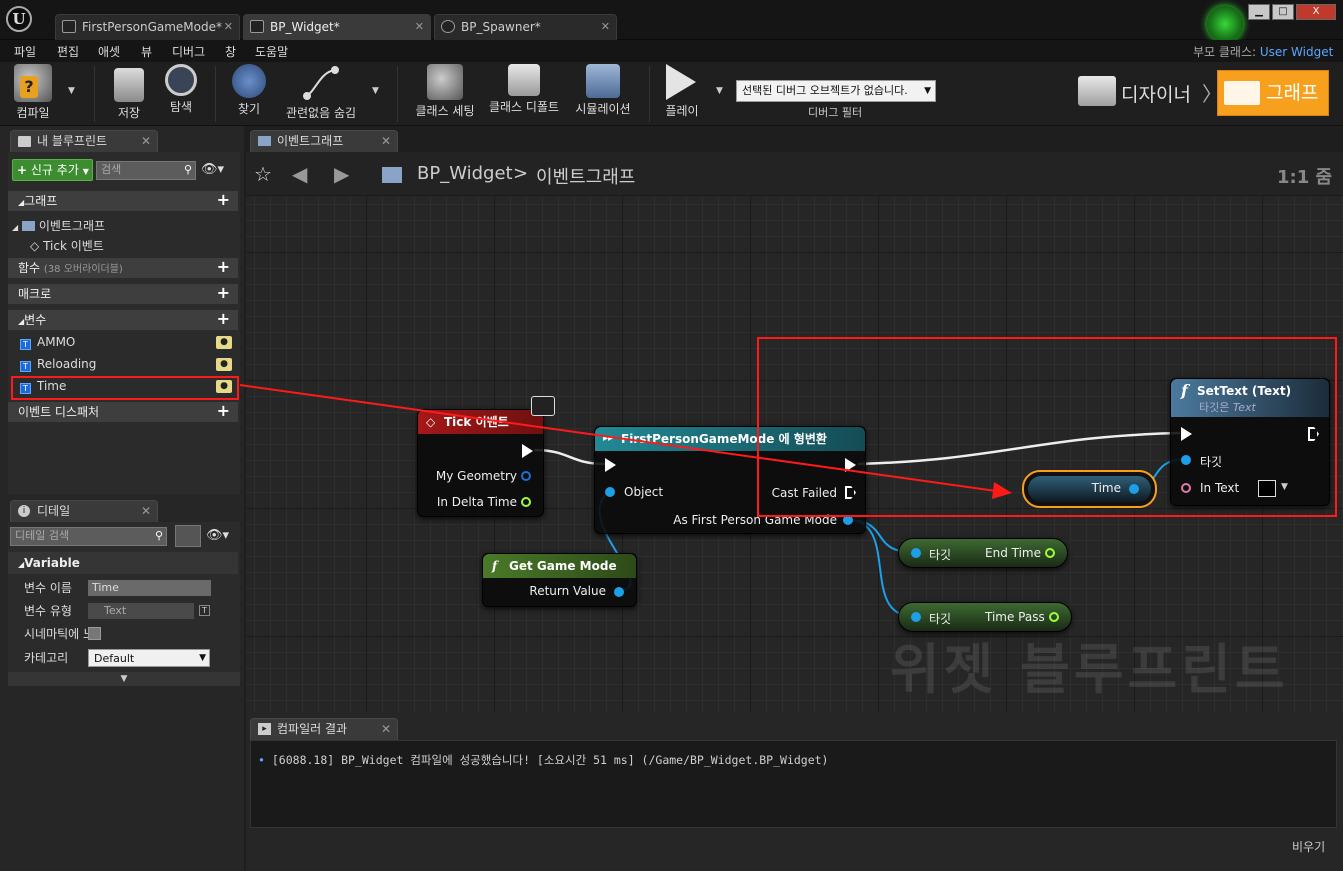 This screenshot has height=871, width=1343. Describe the element at coordinates (264, 729) in the screenshot. I see `terminal-icon: ▸` at that location.